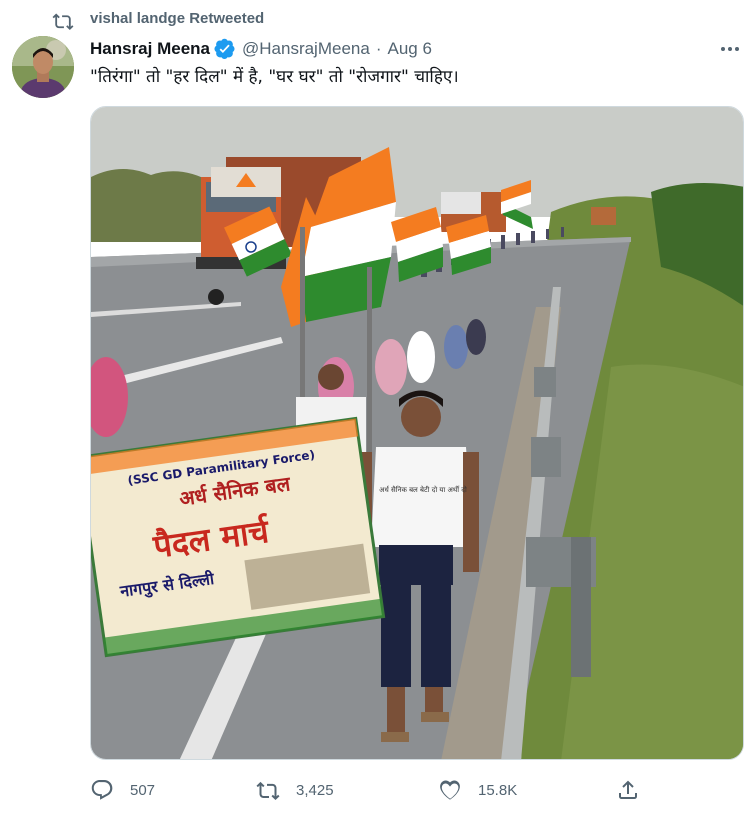  I want to click on shirt-text: अर्ध सैनिक बल बेटी दो या अर्थी दो, so click(423, 489).